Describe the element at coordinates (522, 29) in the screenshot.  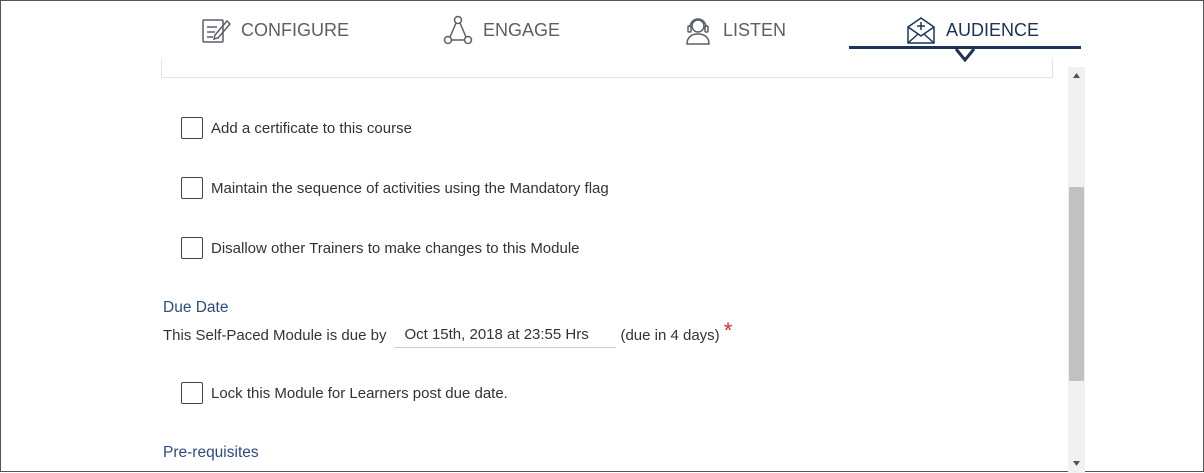
I see `tab-engage-label: ENGAGE` at that location.